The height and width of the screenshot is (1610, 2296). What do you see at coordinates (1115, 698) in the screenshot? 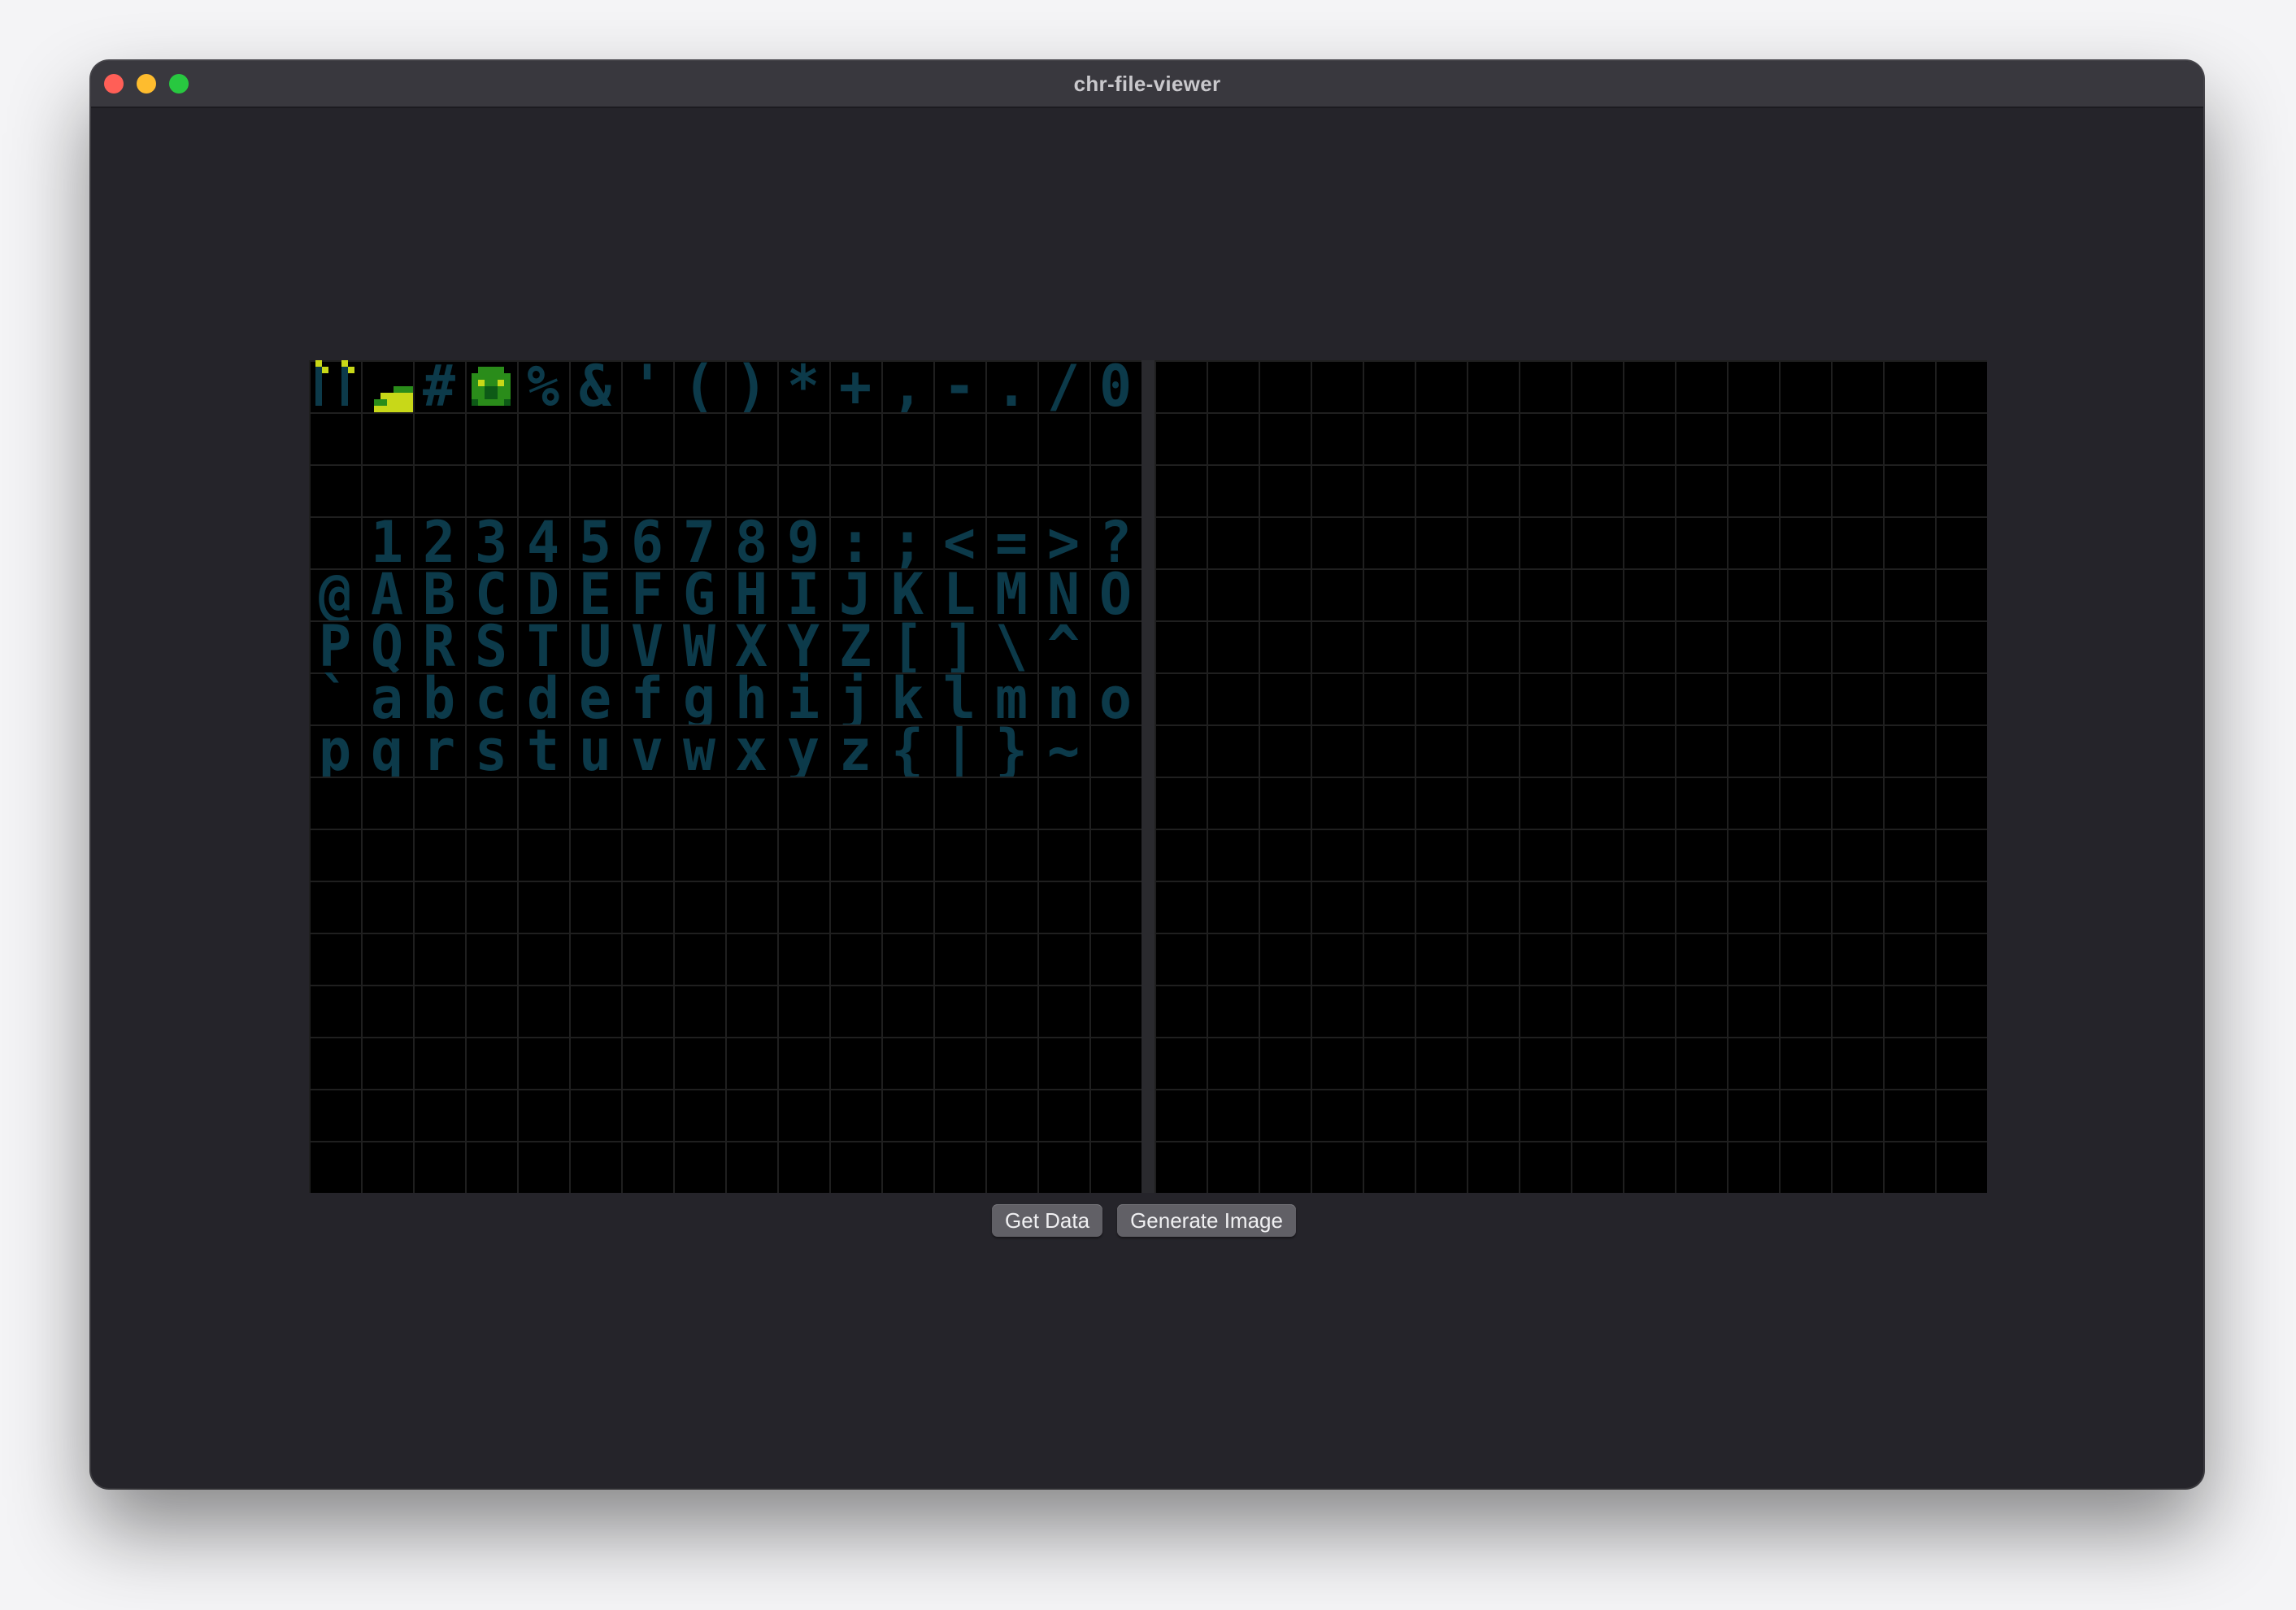
I see `chr-tile: o` at bounding box center [1115, 698].